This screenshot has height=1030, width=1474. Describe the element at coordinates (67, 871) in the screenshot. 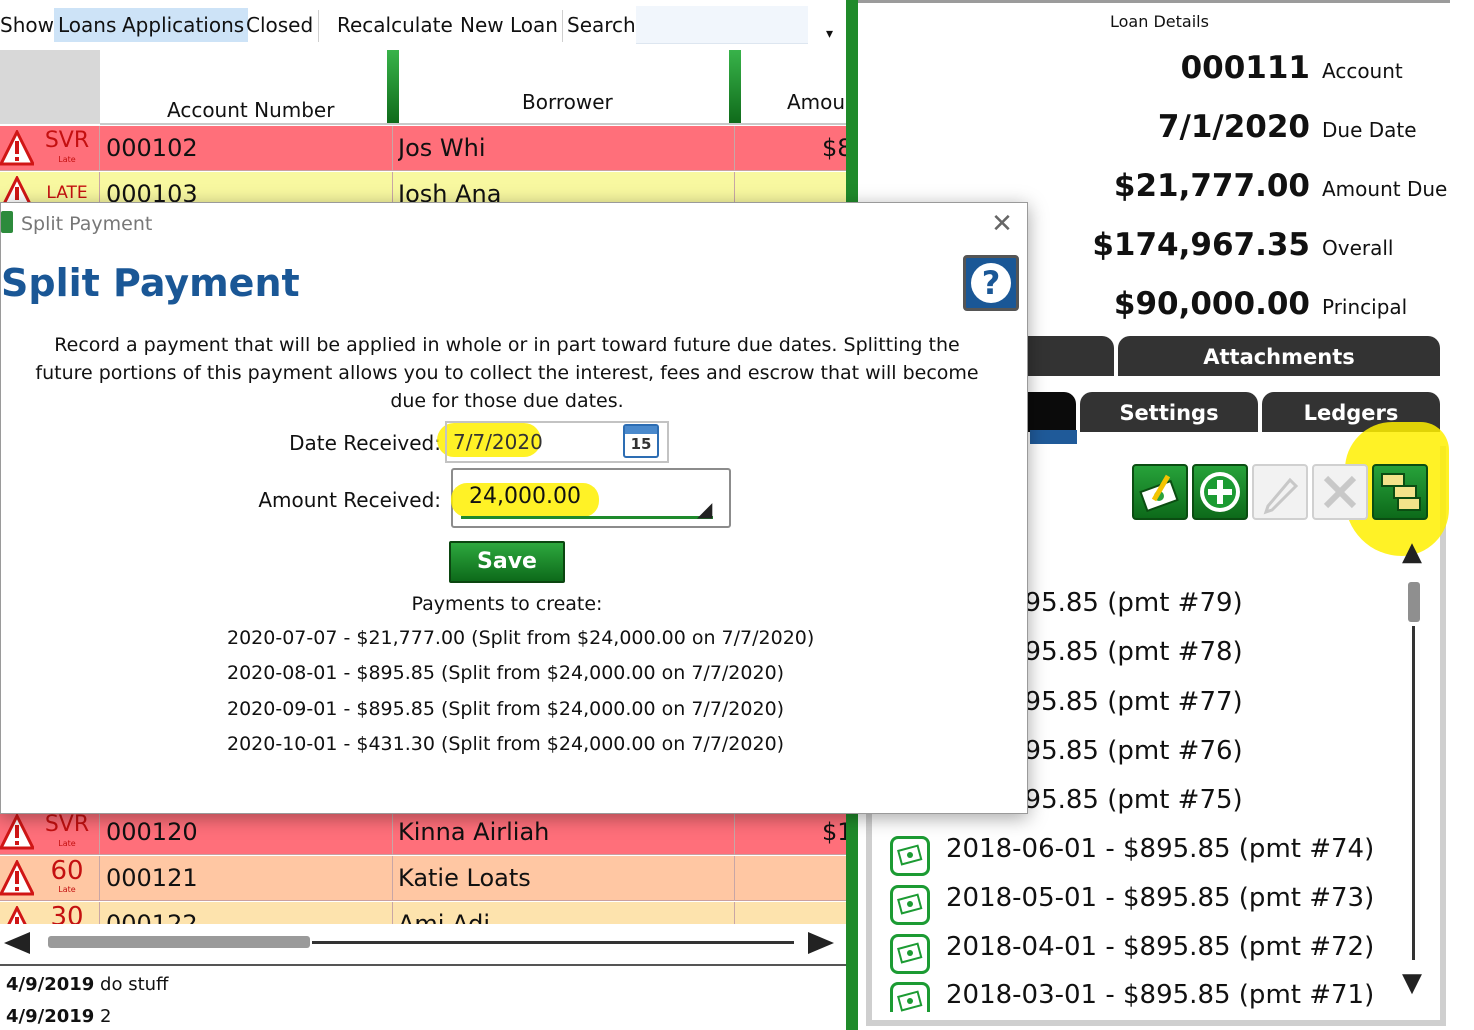

I see `status-badge: 60` at that location.